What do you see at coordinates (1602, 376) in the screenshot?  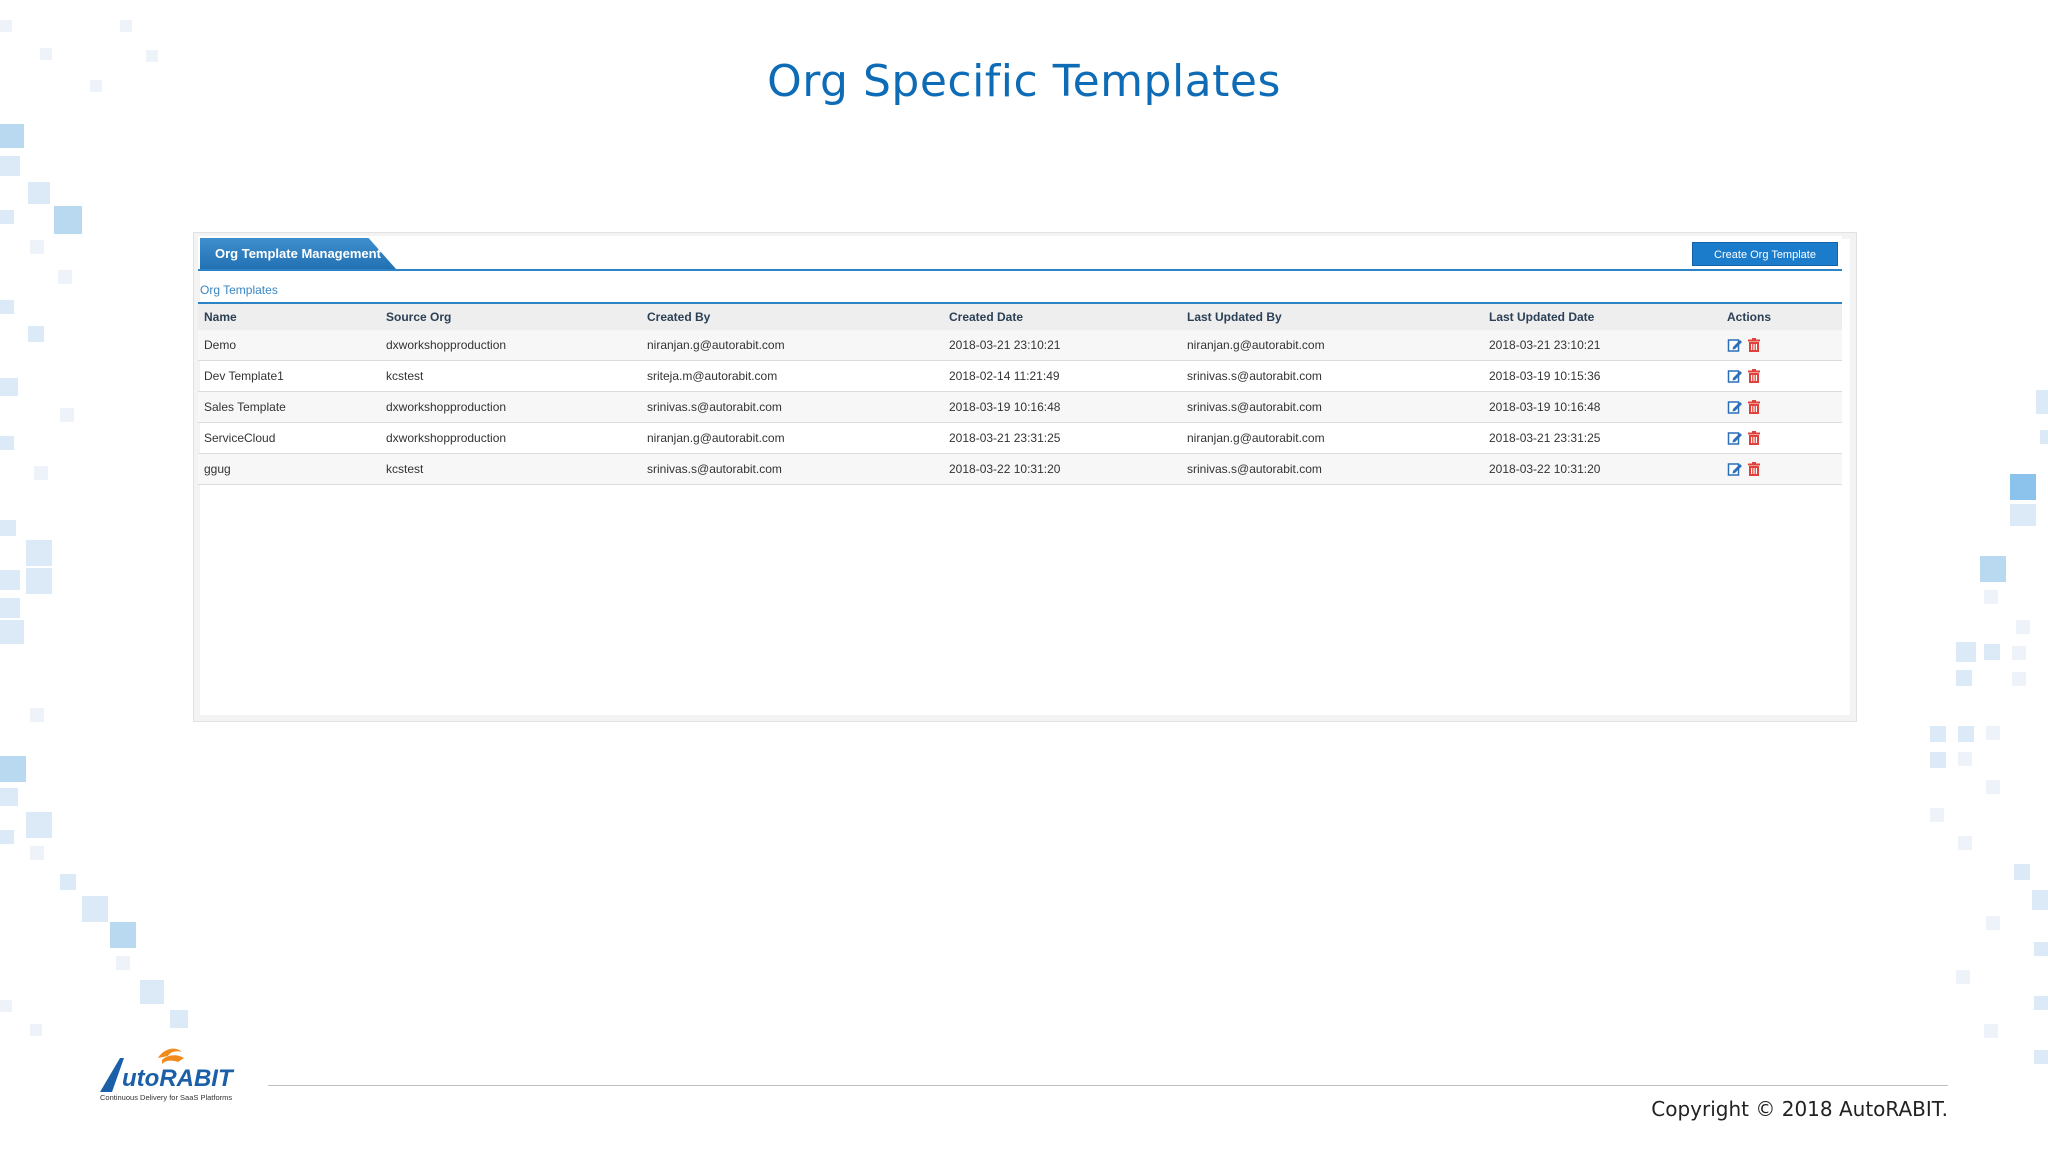 I see `cell-last-updated-date: 2018-03-19 10:15:36` at bounding box center [1602, 376].